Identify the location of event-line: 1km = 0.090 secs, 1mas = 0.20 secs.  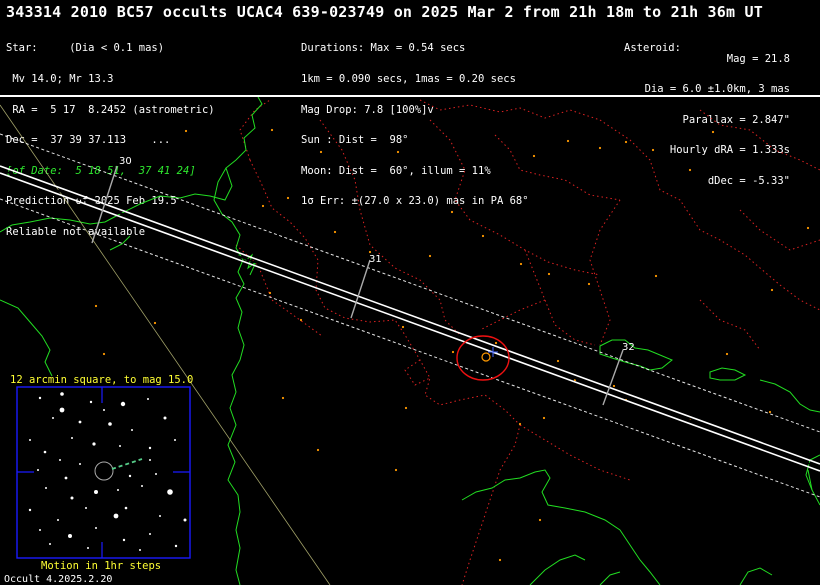
(408, 79).